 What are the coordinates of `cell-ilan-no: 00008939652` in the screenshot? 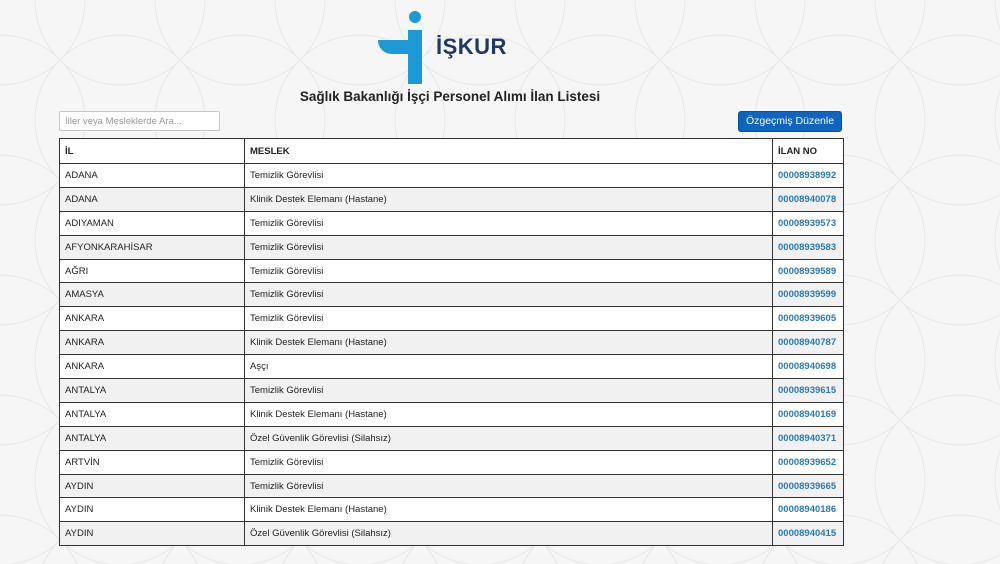 It's located at (808, 462).